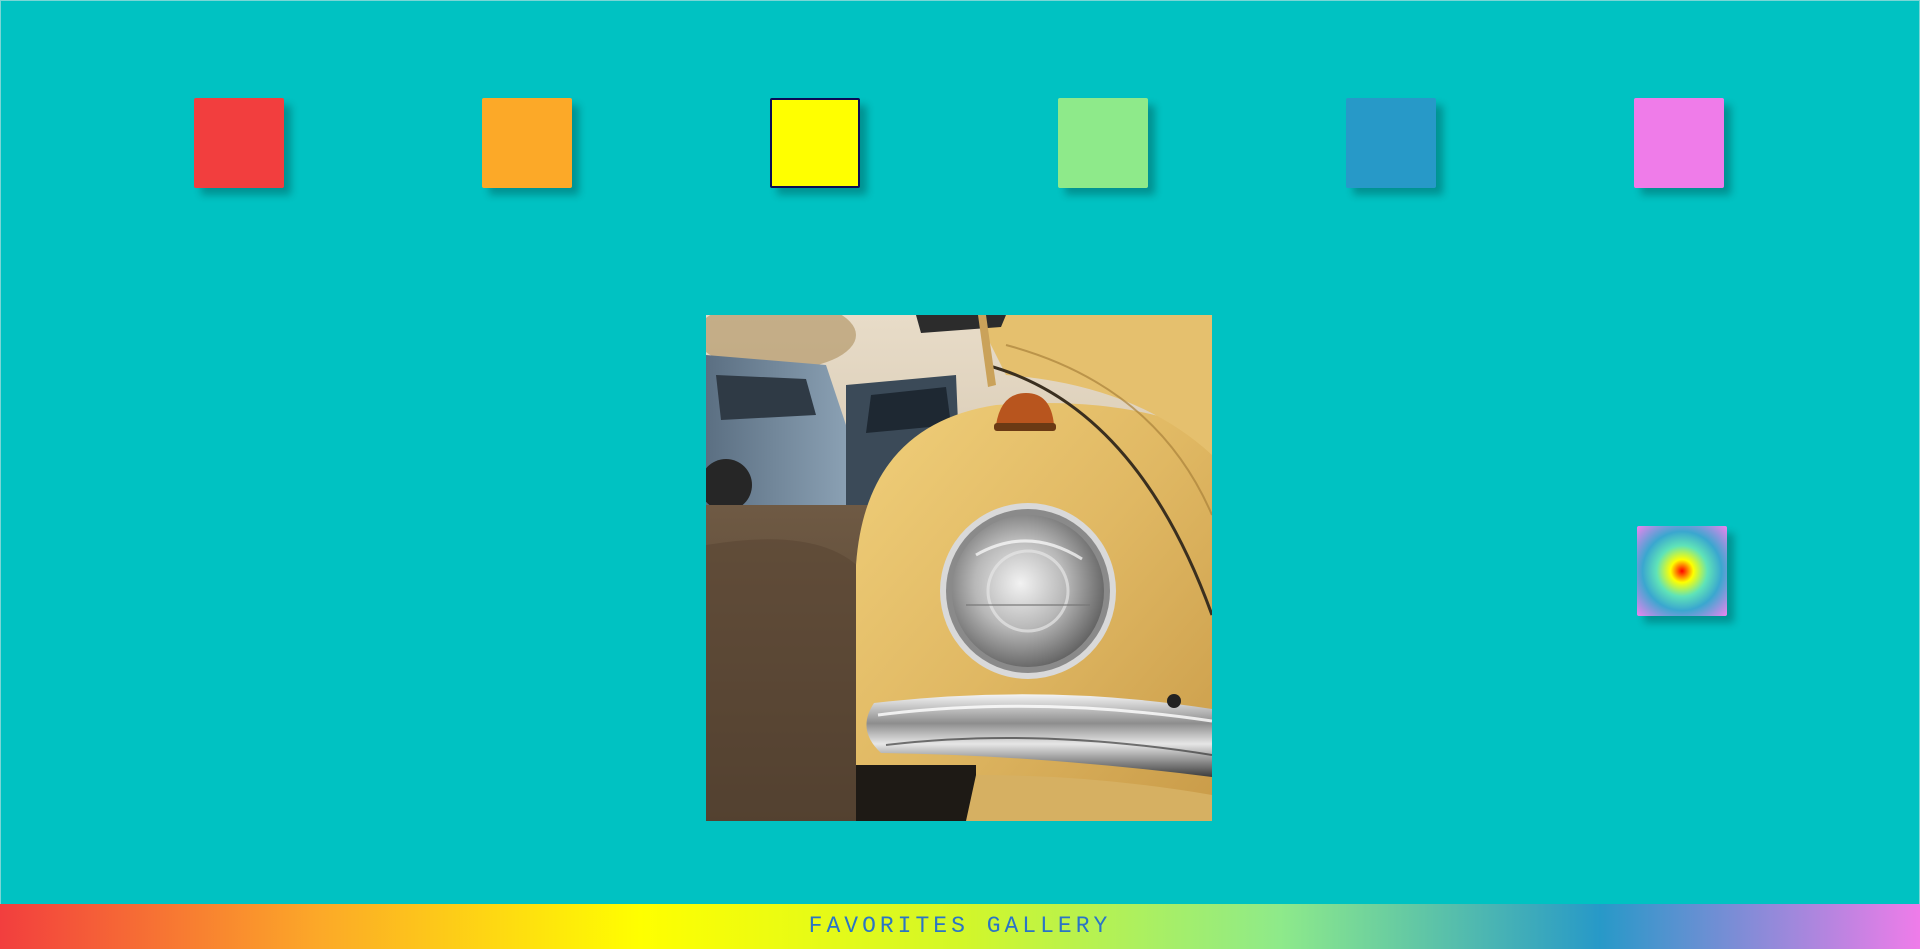  I want to click on color-swatch-pink, so click(1679, 143).